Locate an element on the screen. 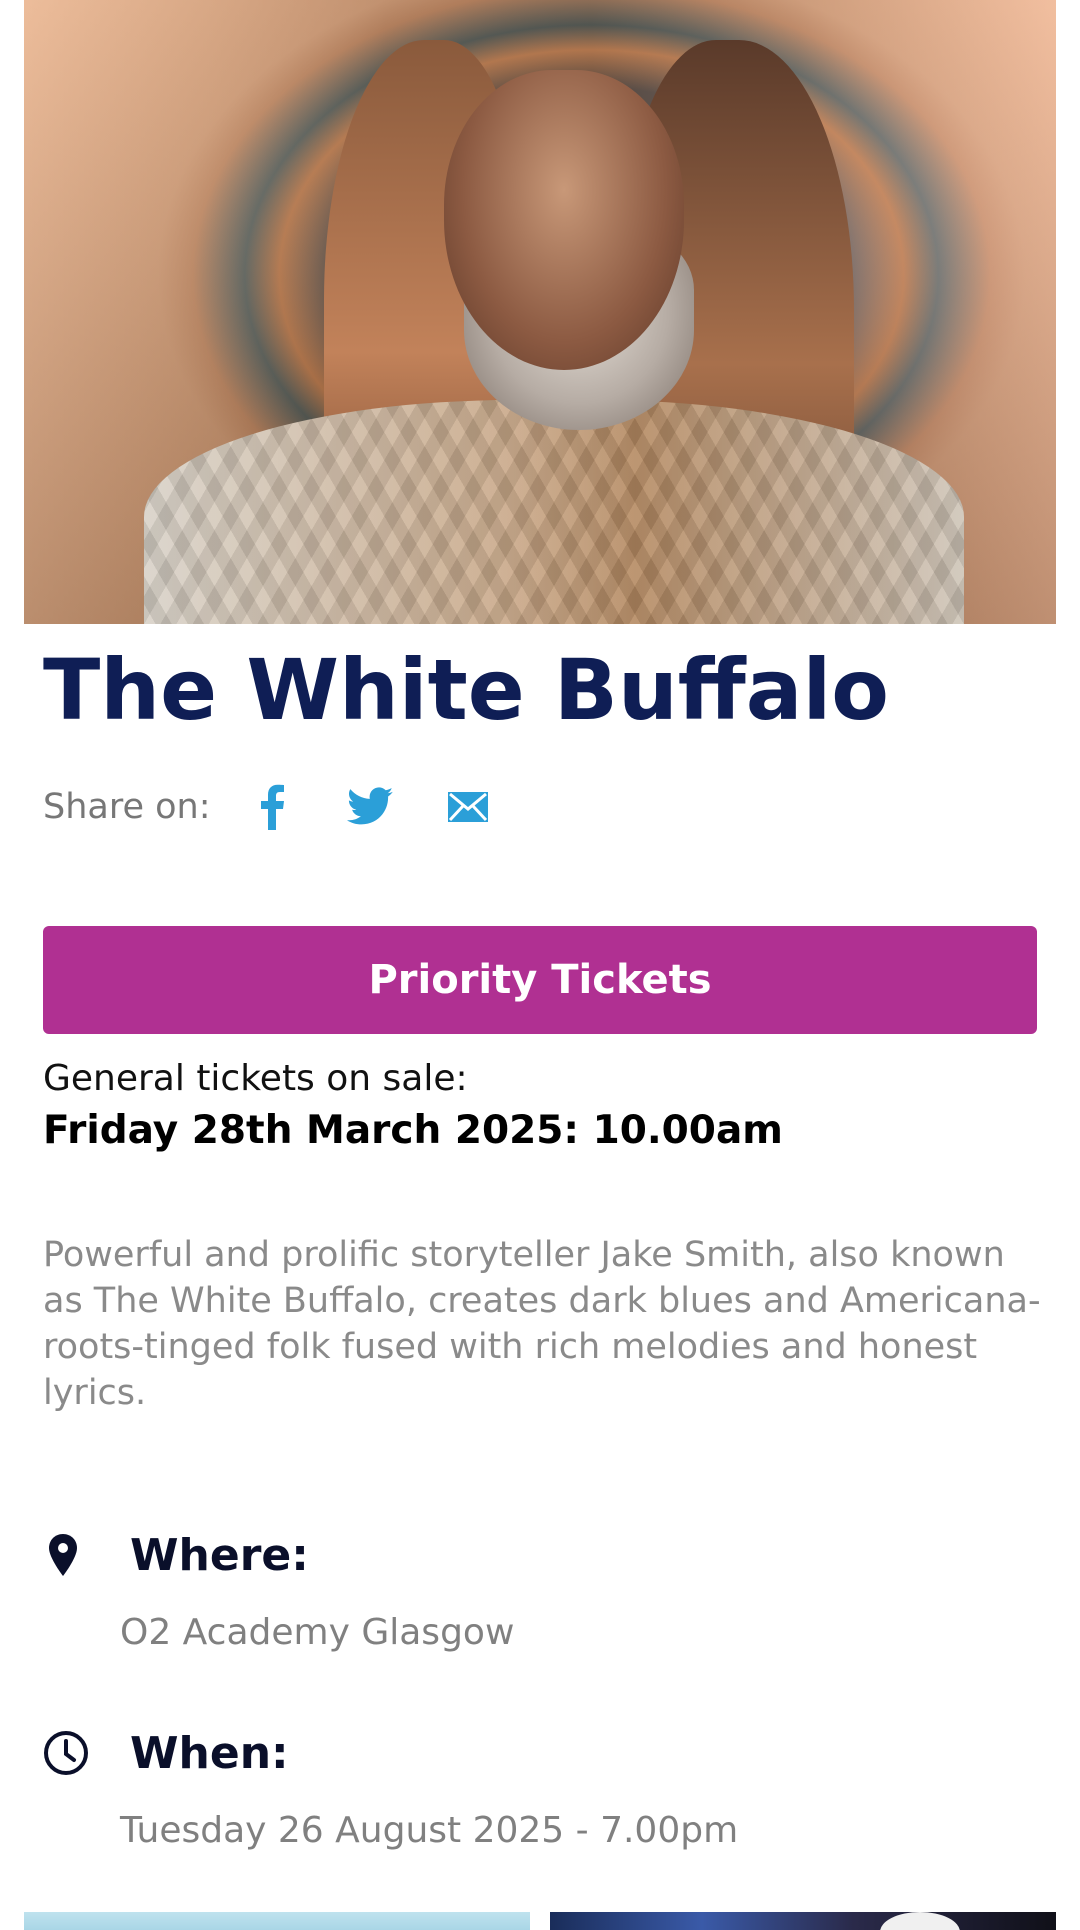 The image size is (1080, 1930). event-title: The White Buffalo is located at coordinates (466, 690).